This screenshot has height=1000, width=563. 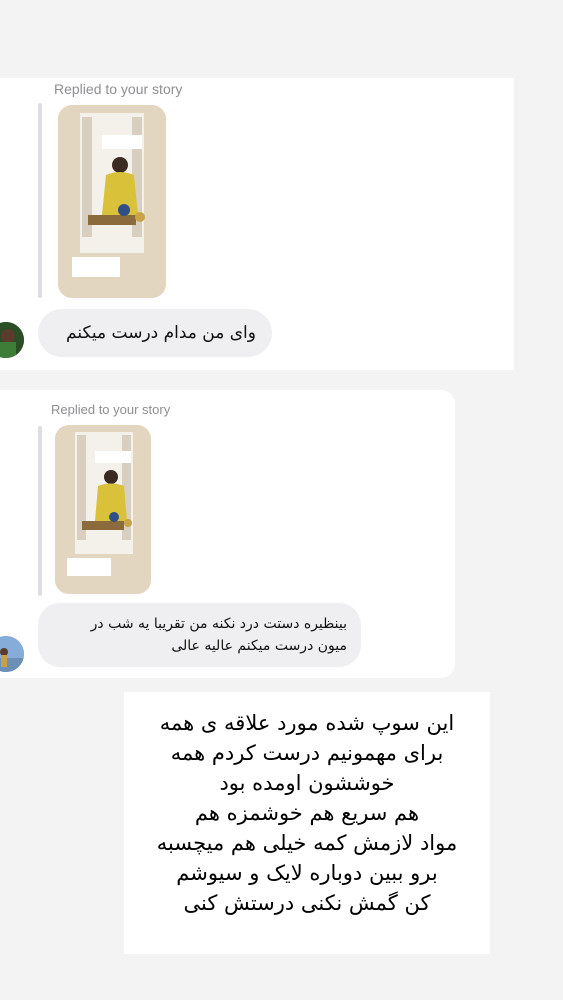 What do you see at coordinates (155, 333) in the screenshot?
I see `message-bubble: وای من مدام درست میکنم` at bounding box center [155, 333].